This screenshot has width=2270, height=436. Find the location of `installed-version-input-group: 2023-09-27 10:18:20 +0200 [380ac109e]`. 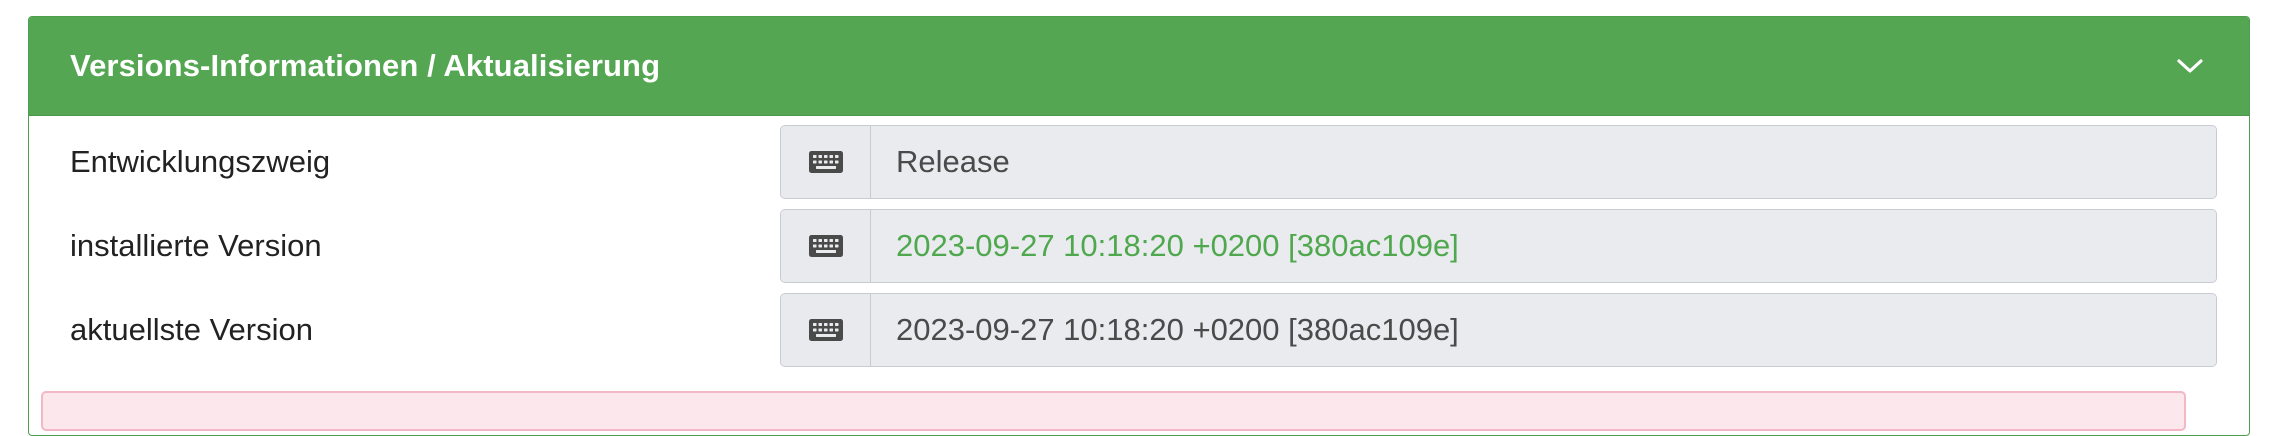

installed-version-input-group: 2023-09-27 10:18:20 +0200 [380ac109e] is located at coordinates (1498, 246).